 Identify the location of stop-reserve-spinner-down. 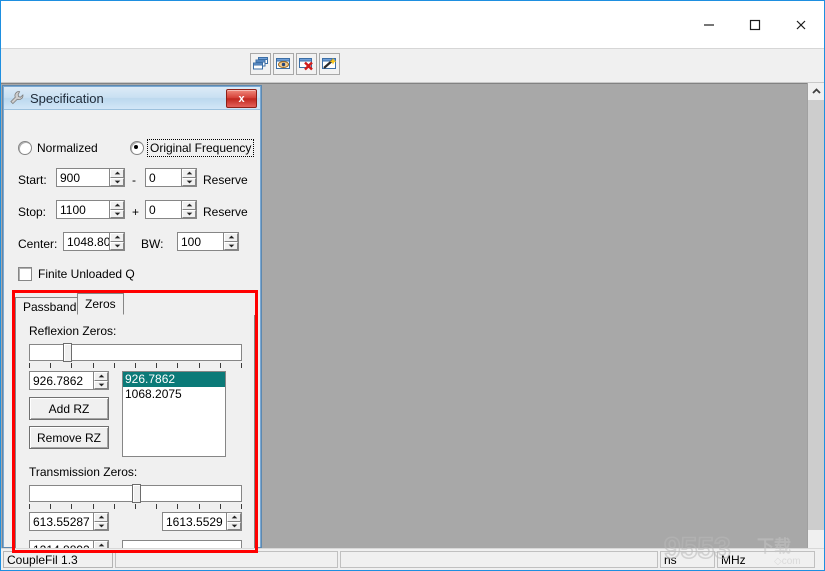
(189, 213).